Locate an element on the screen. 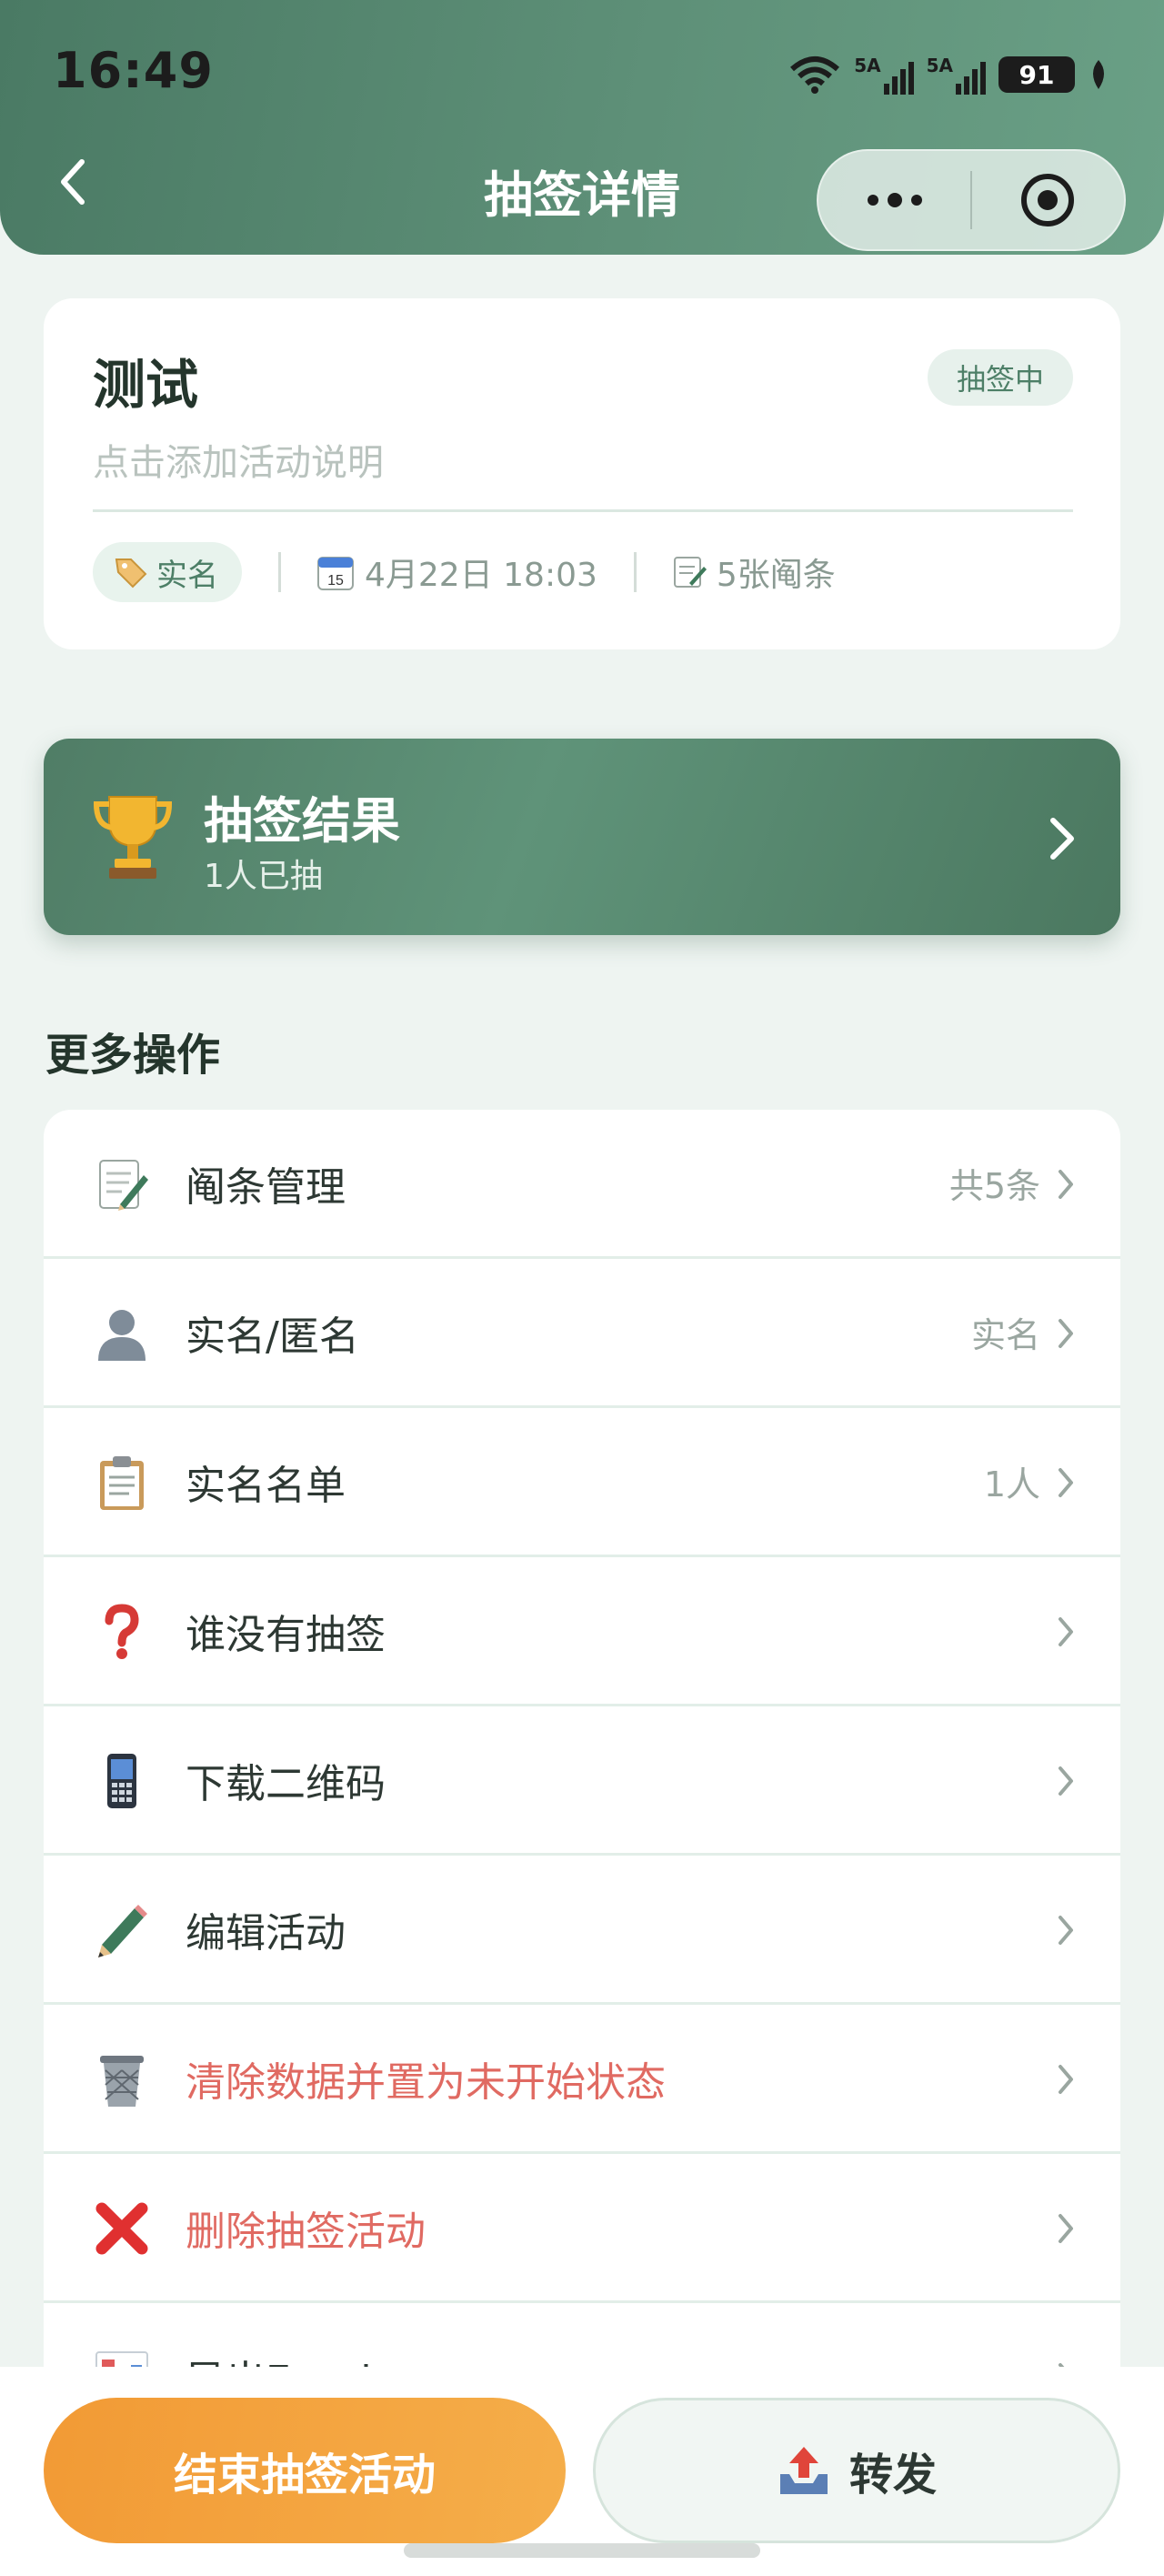 This screenshot has width=1164, height=2576. row-label: 实名名单 is located at coordinates (266, 1485).